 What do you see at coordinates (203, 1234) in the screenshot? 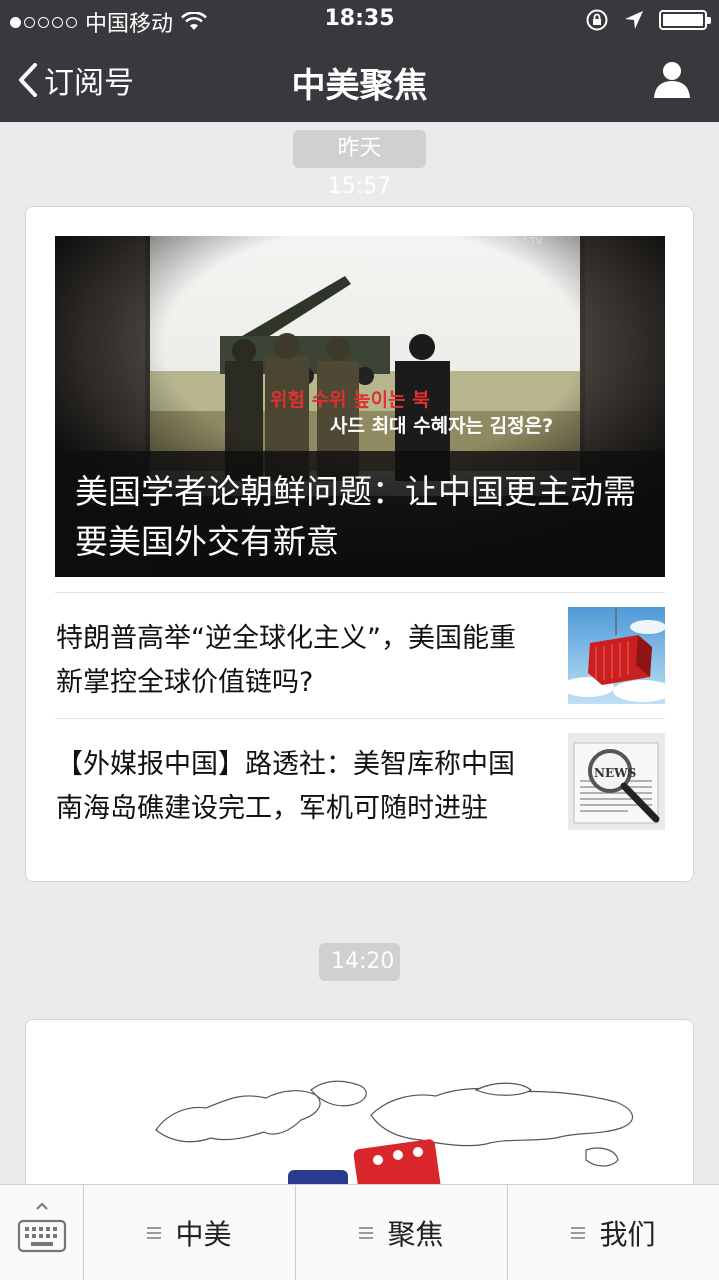
I see `menu-item-label: 中美` at bounding box center [203, 1234].